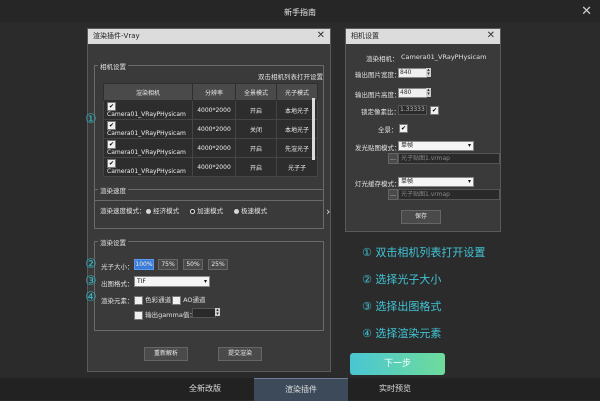 The height and width of the screenshot is (401, 600). I want to click on render-elements-label: 渲染元素：, so click(117, 301).